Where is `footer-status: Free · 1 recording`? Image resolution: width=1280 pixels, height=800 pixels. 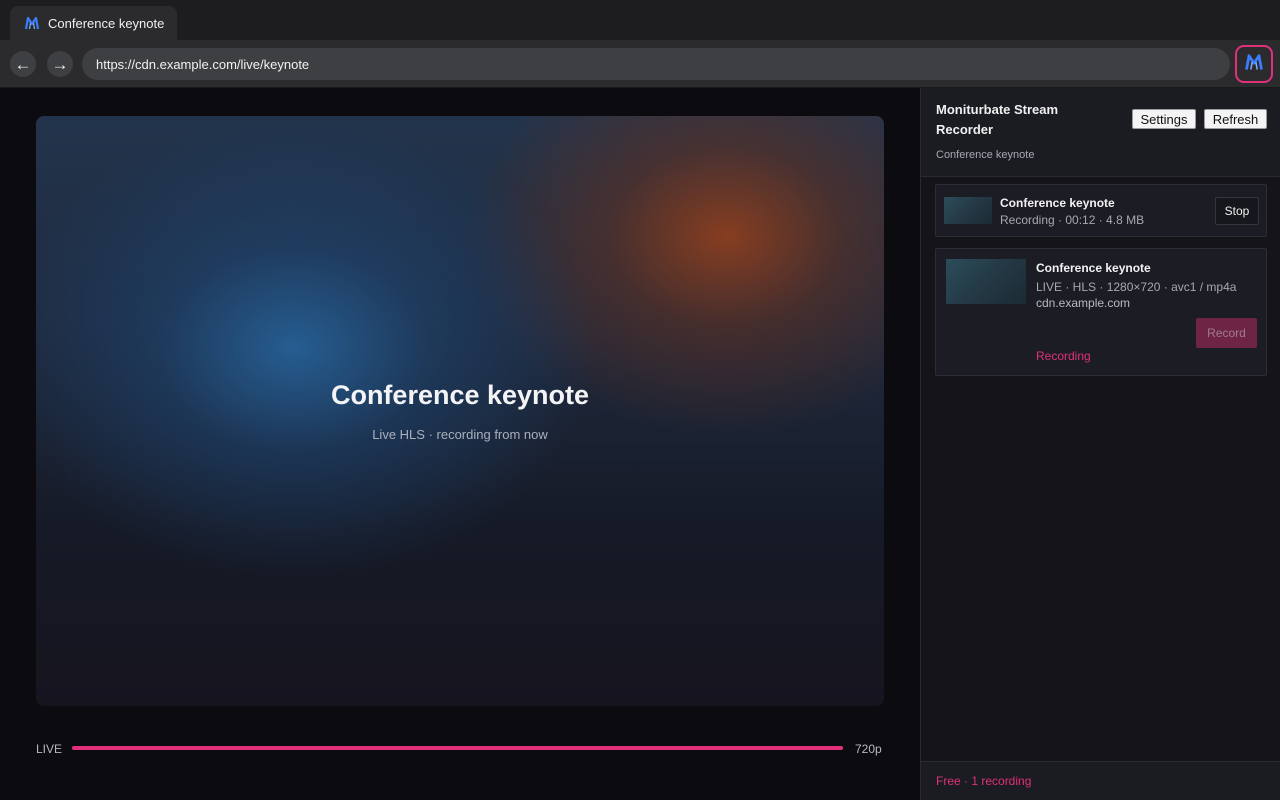
footer-status: Free · 1 recording is located at coordinates (984, 781).